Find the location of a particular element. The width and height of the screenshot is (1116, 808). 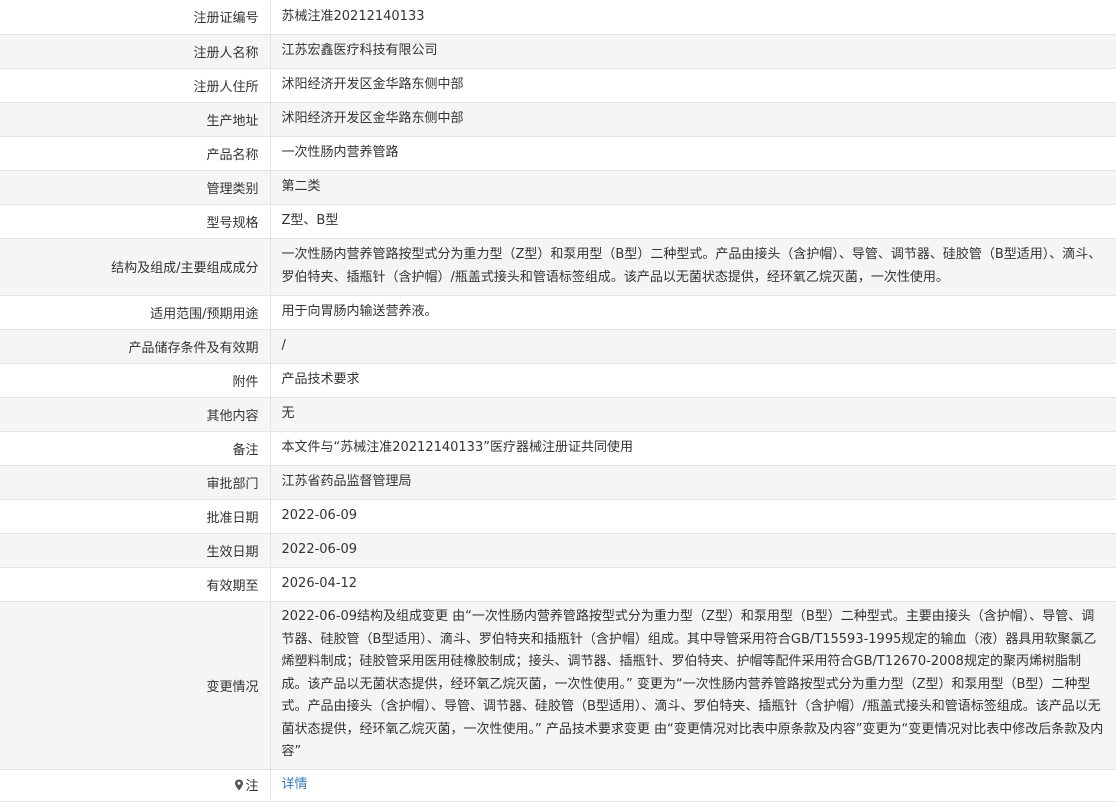

row-registration-number: 注册证编号 苏械注准20212140133 is located at coordinates (558, 17).